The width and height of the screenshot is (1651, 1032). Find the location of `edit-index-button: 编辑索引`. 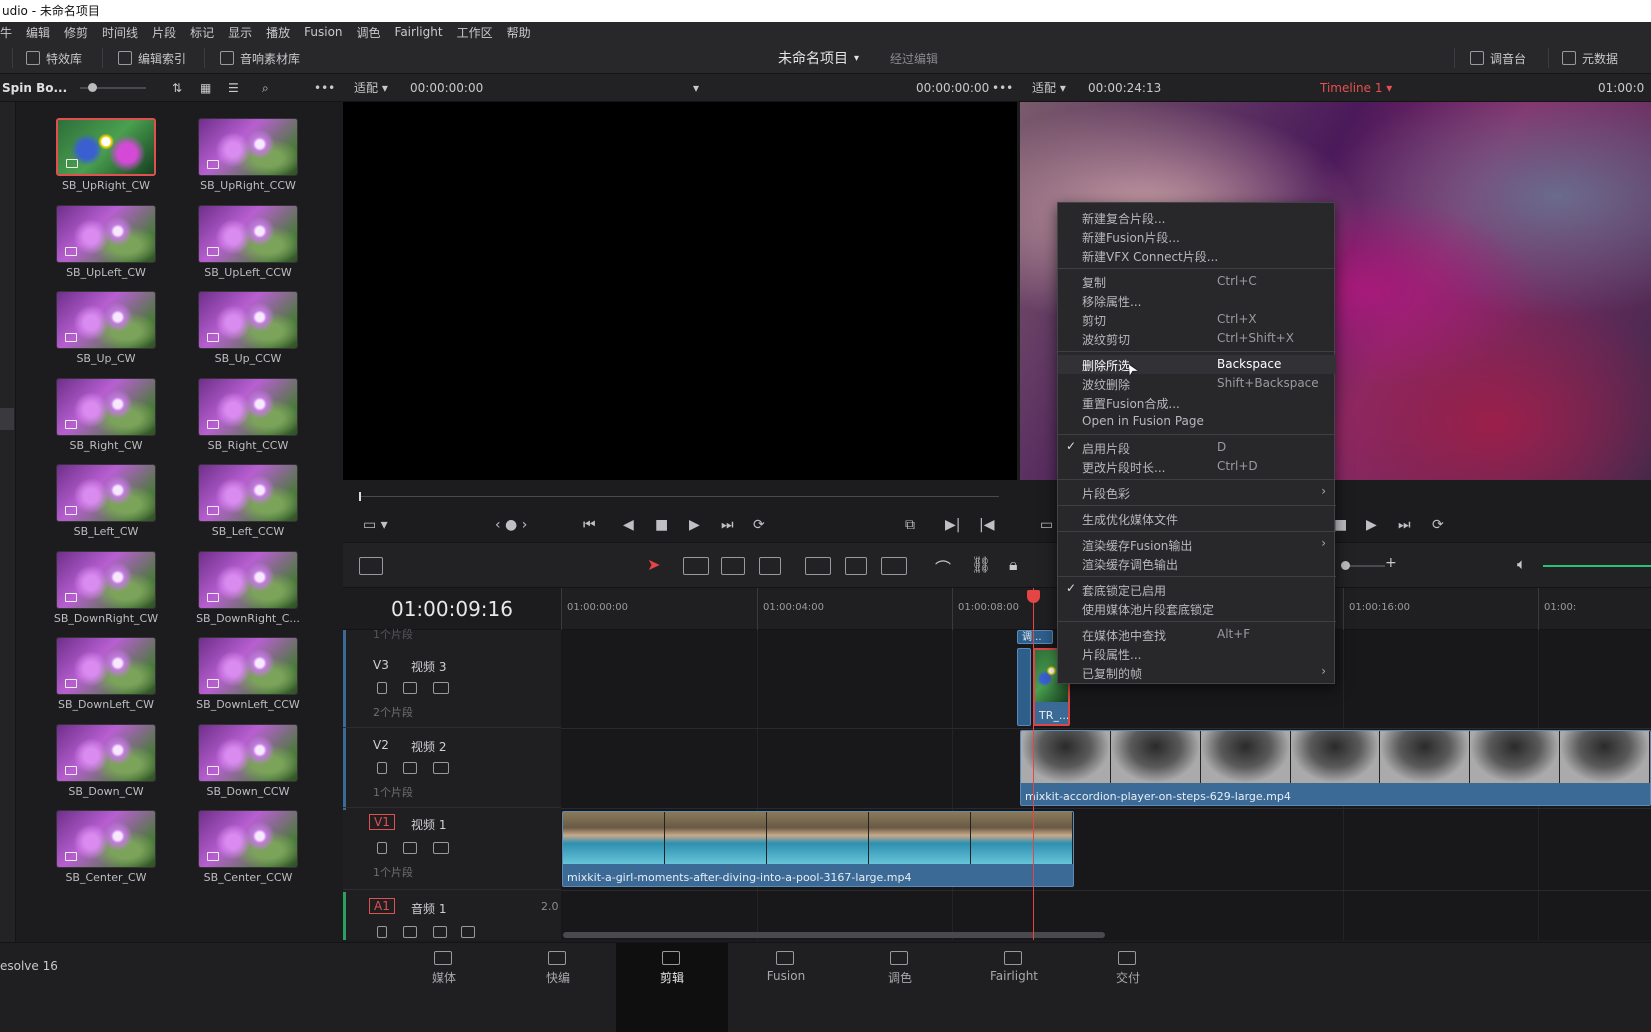

edit-index-button: 编辑索引 is located at coordinates (152, 58).